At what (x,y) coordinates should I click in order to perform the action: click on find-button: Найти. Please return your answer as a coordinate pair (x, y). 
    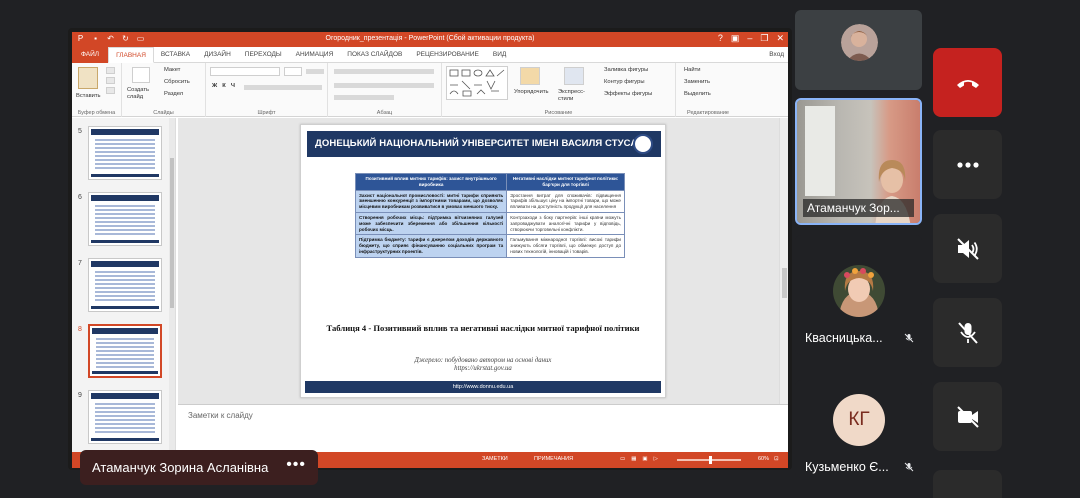
    Looking at the image, I should click on (692, 70).